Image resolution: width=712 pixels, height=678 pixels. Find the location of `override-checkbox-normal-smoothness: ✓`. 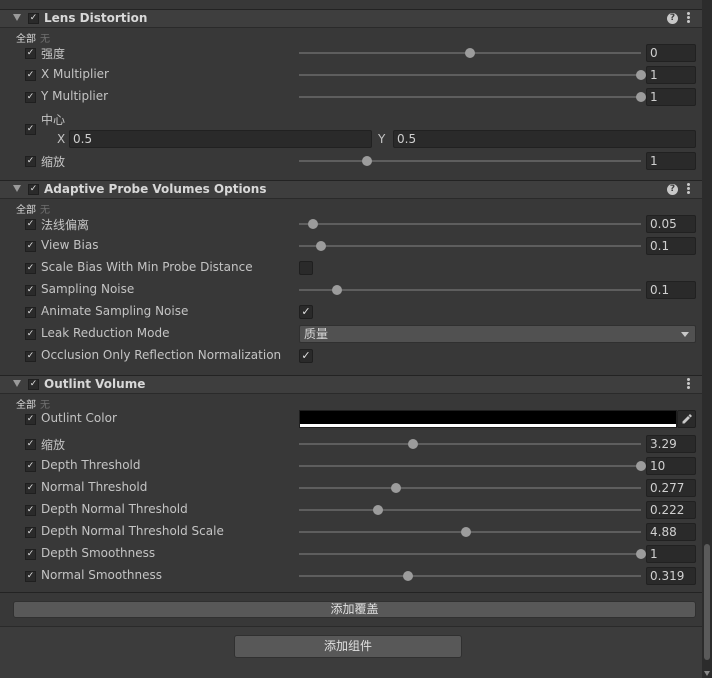

override-checkbox-normal-smoothness: ✓ is located at coordinates (30, 576).